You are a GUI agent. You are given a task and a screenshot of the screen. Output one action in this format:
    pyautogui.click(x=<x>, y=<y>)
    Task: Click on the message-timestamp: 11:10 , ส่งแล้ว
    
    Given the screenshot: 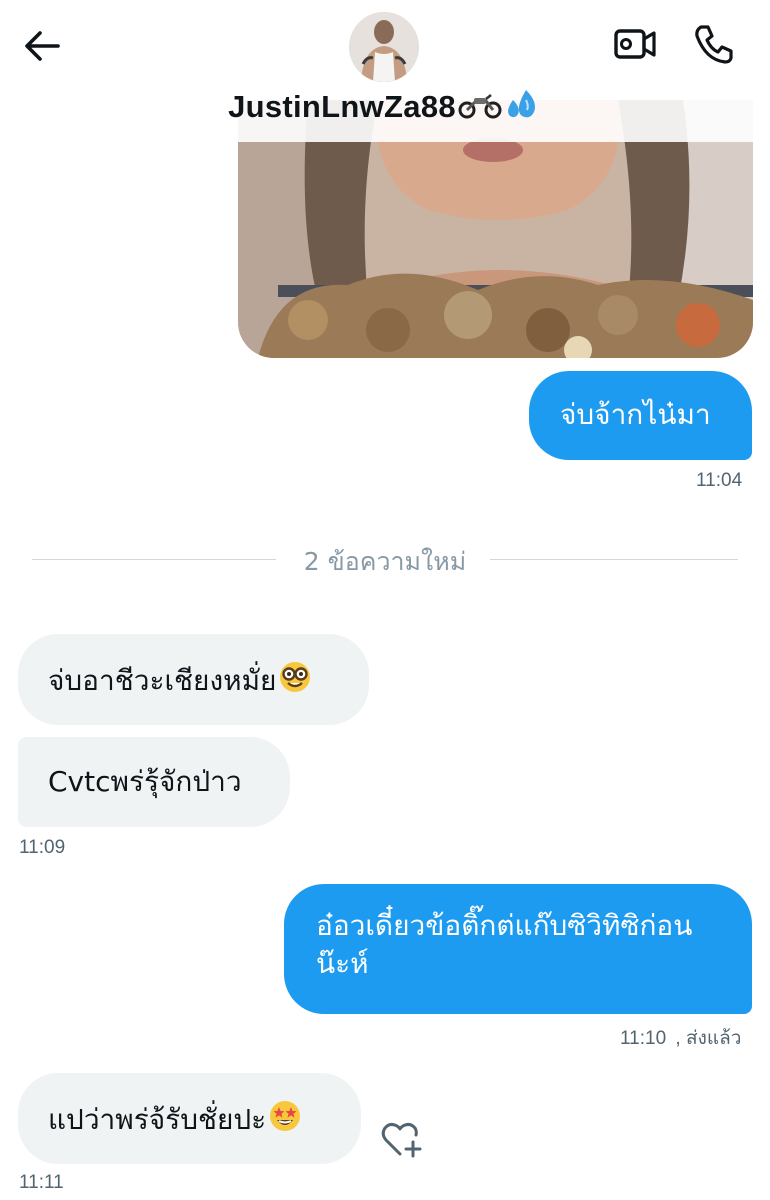 What is the action you would take?
    pyautogui.click(x=680, y=1038)
    